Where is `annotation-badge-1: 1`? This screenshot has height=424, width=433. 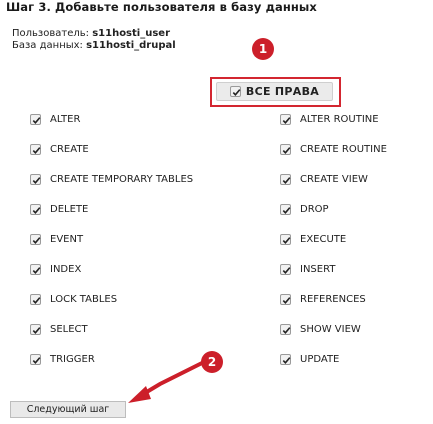 annotation-badge-1: 1 is located at coordinates (263, 49).